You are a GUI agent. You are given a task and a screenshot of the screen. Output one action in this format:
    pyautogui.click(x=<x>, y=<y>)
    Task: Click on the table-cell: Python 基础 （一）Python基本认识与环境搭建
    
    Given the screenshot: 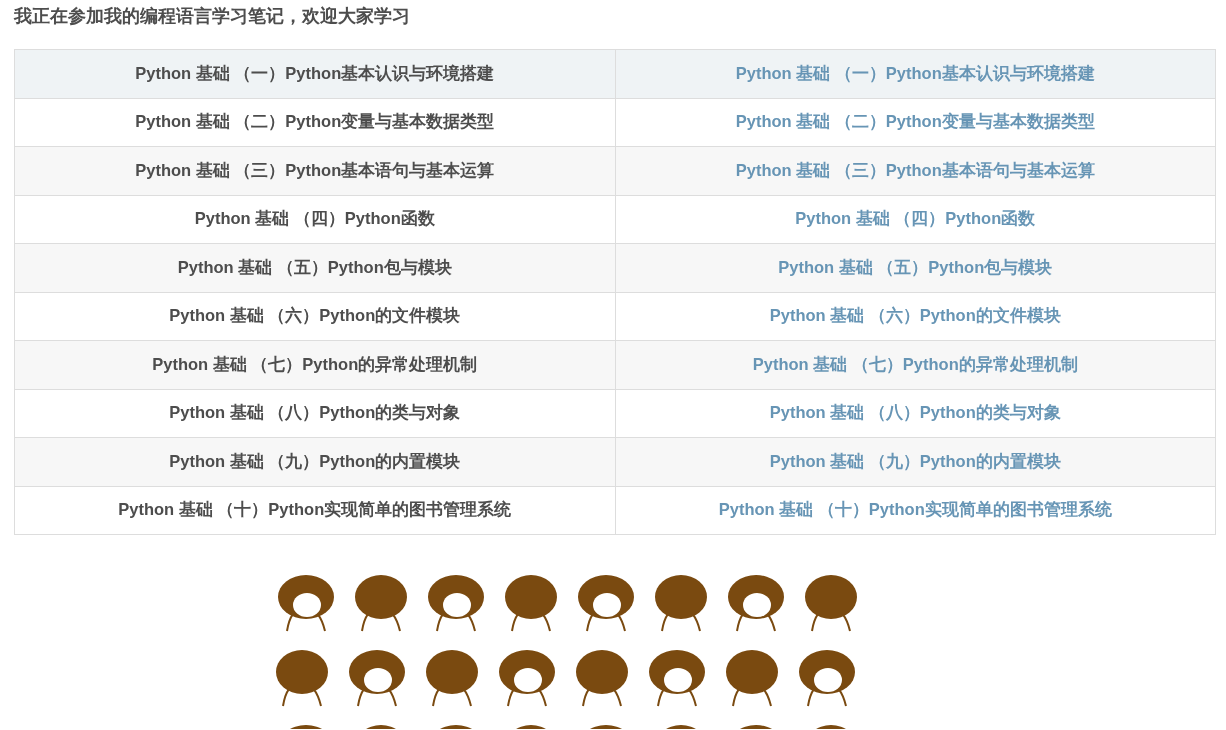 What is the action you would take?
    pyautogui.click(x=314, y=73)
    